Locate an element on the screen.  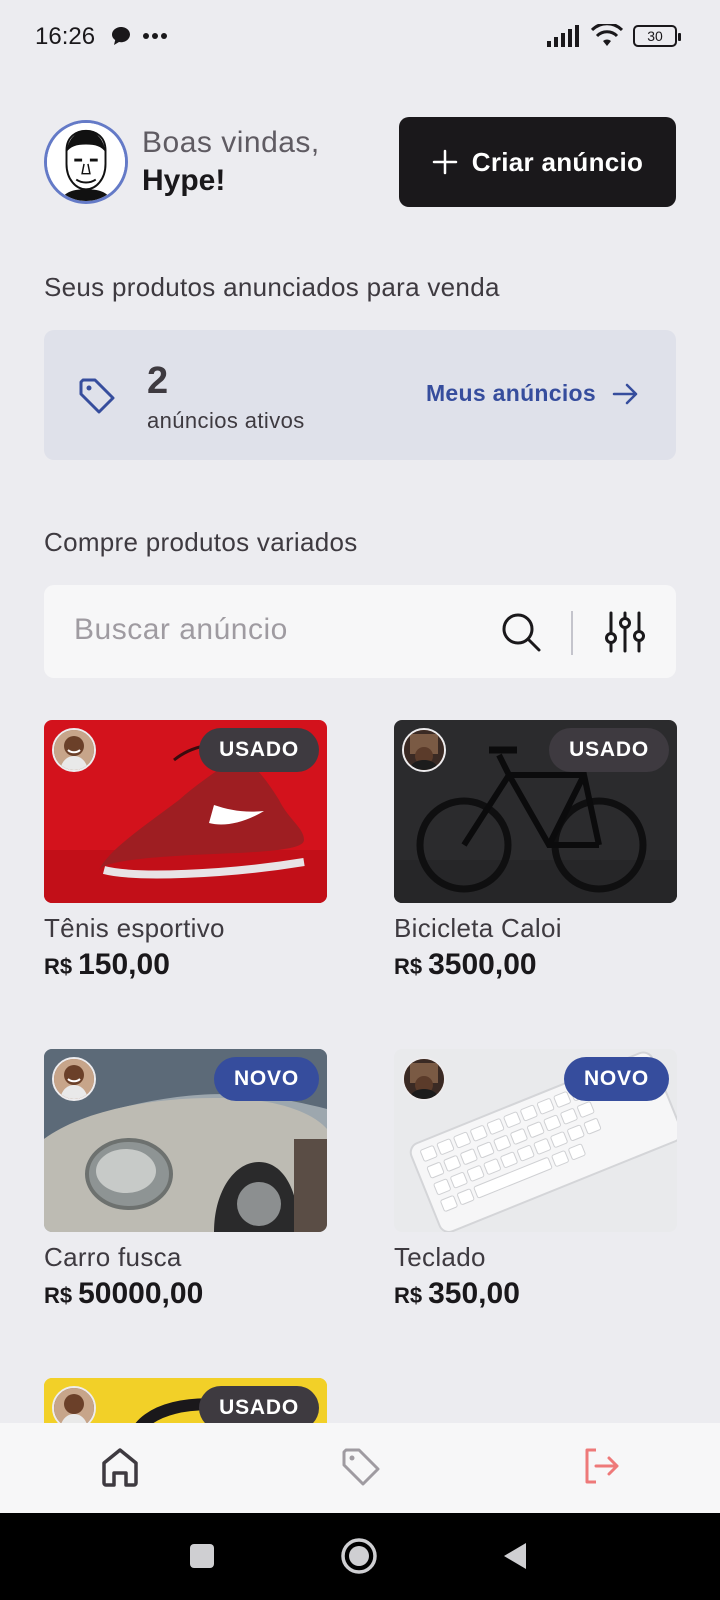
system-navigation-bar is located at coordinates (360, 1556).